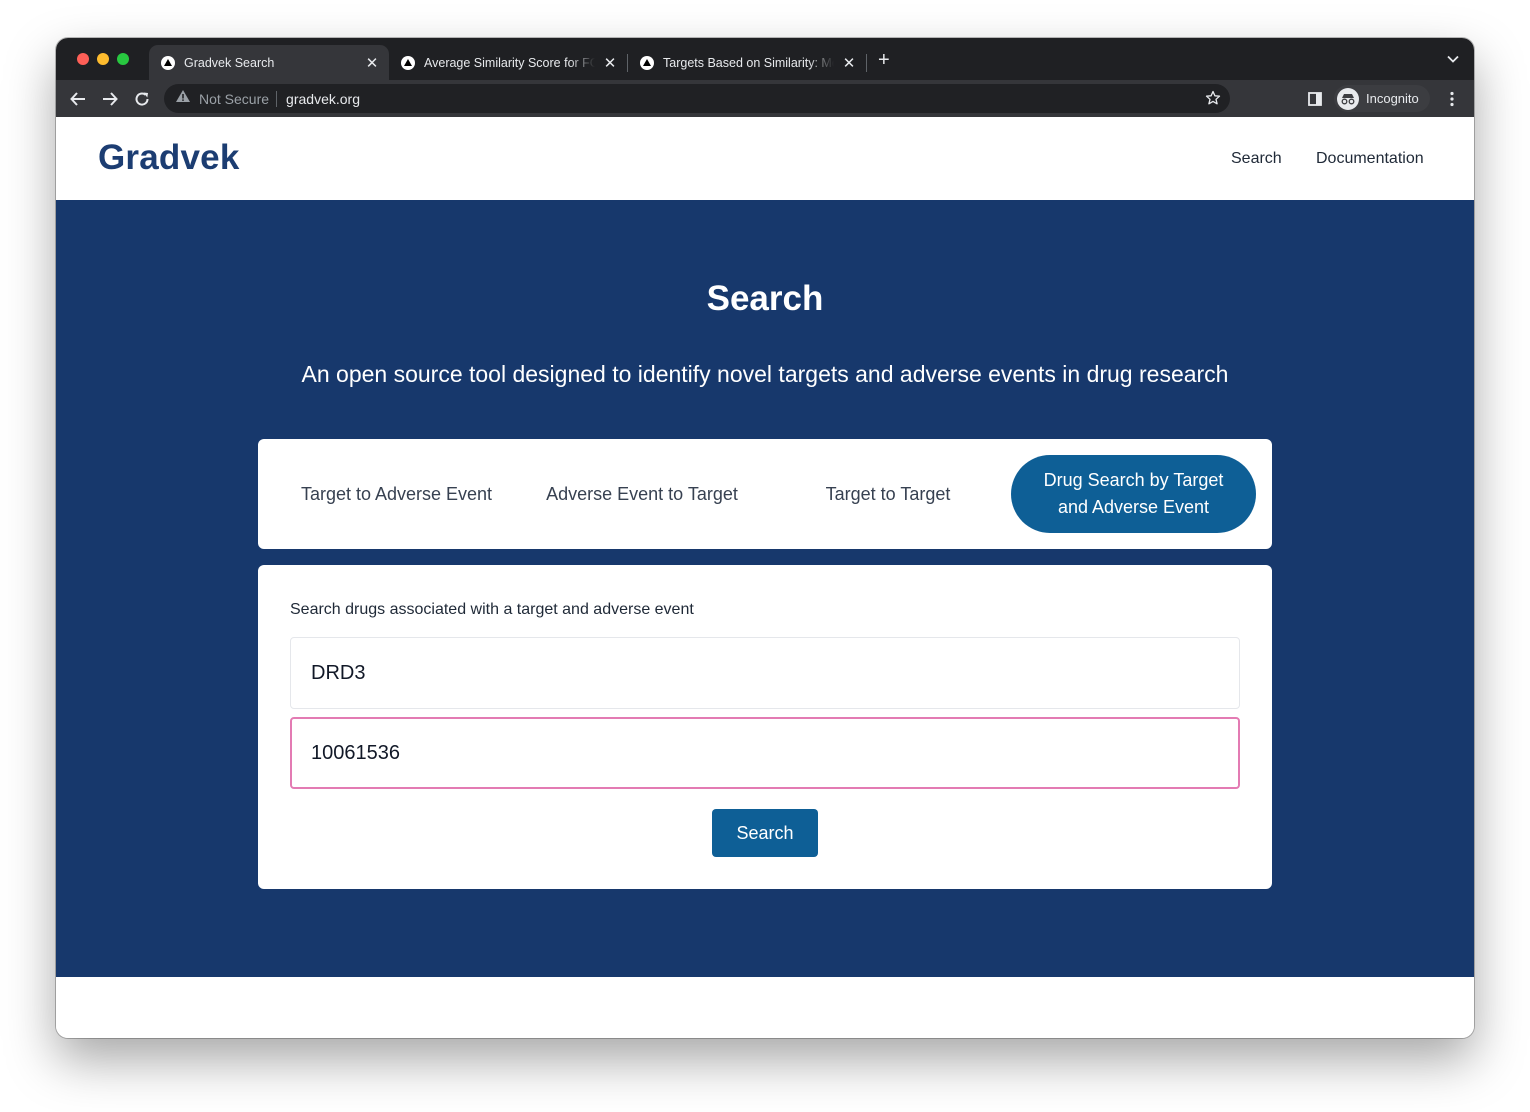 This screenshot has width=1530, height=1112. I want to click on browser-tab: Targets Based on Similarity: Mo ✕, so click(747, 62).